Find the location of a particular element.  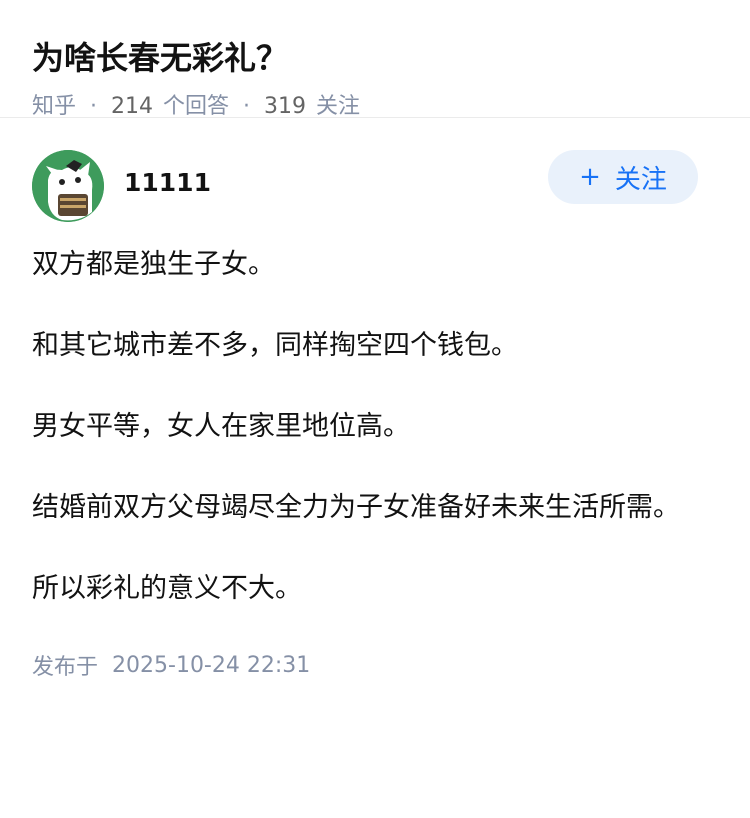

answer-paragraph: 和其它城市差不多，同样掏空四个钱包。 is located at coordinates (275, 345).